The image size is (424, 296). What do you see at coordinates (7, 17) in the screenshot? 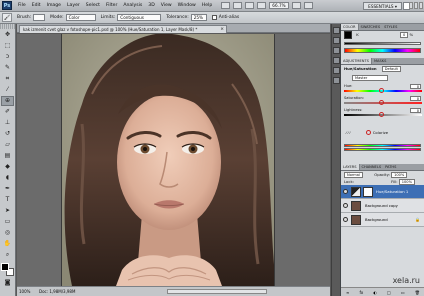
I see `tool-preset-picker: 🖌` at bounding box center [7, 17].